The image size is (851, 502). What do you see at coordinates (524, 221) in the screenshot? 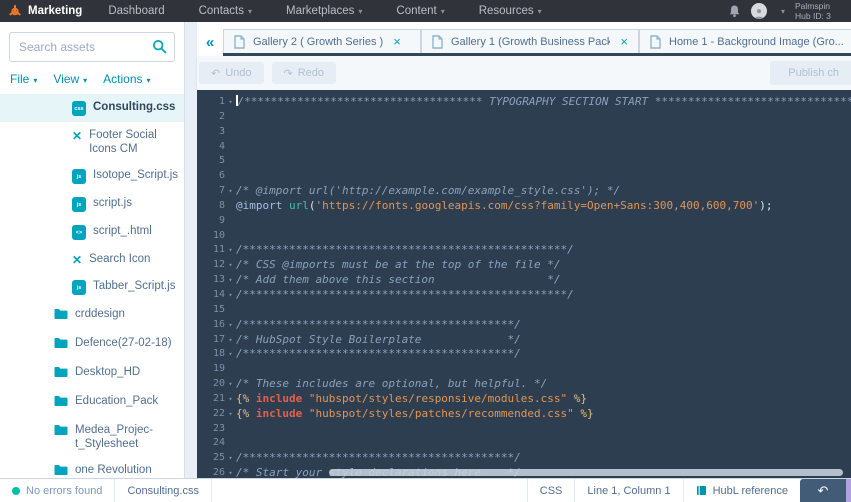
I see `code-line: 9` at bounding box center [524, 221].